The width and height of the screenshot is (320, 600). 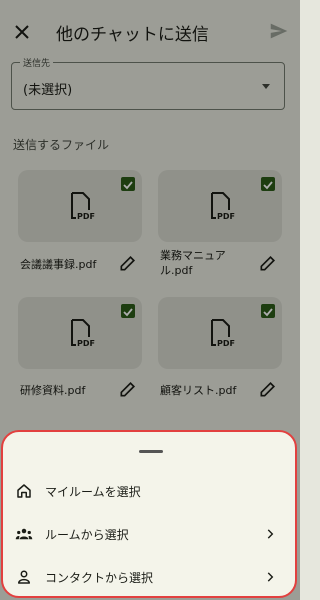 I want to click on person-icon, so click(x=24, y=577).